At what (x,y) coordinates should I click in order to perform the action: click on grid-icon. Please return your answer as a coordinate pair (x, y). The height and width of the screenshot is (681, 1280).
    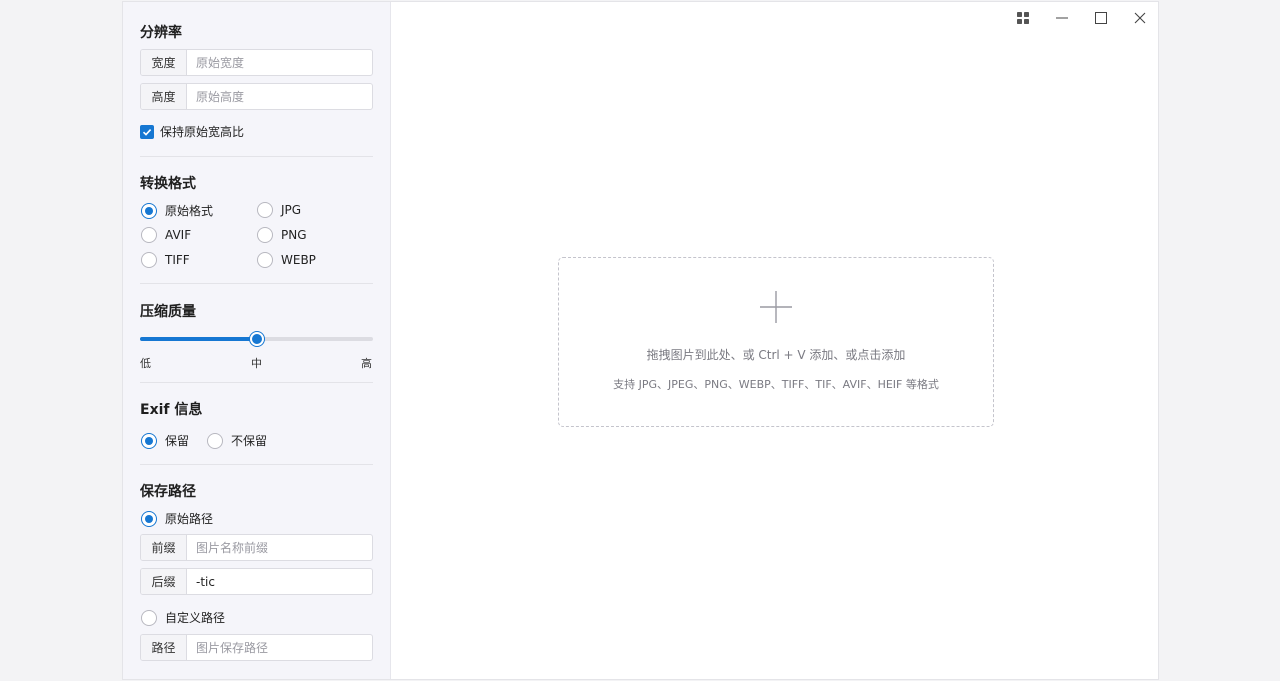
    Looking at the image, I should click on (1023, 18).